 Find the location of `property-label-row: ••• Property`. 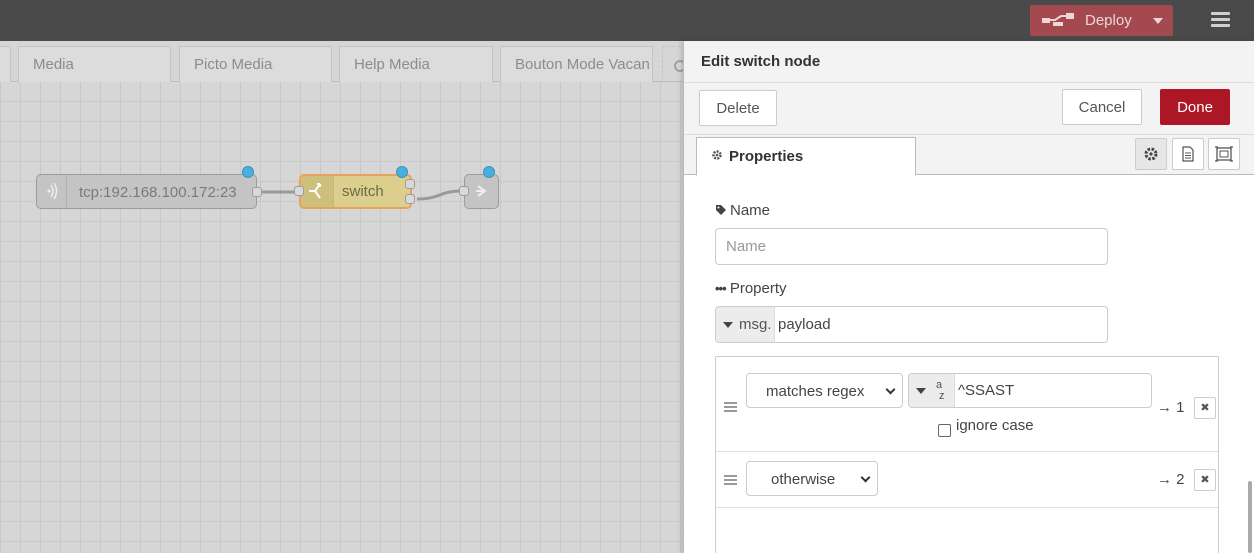

property-label-row: ••• Property is located at coordinates (751, 288).